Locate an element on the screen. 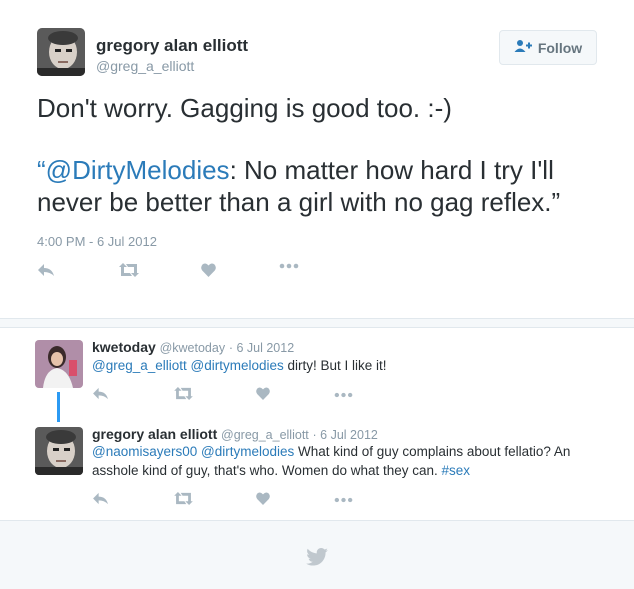 This screenshot has width=634, height=589. follow-button: Follow is located at coordinates (548, 47).